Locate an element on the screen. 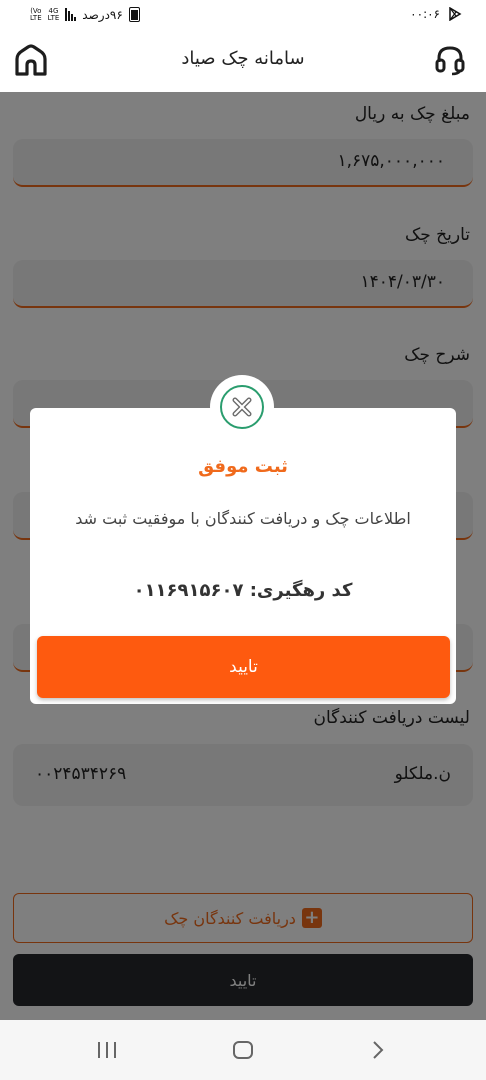 The image size is (486, 1080). network-type: 4G LTE is located at coordinates (53, 14).